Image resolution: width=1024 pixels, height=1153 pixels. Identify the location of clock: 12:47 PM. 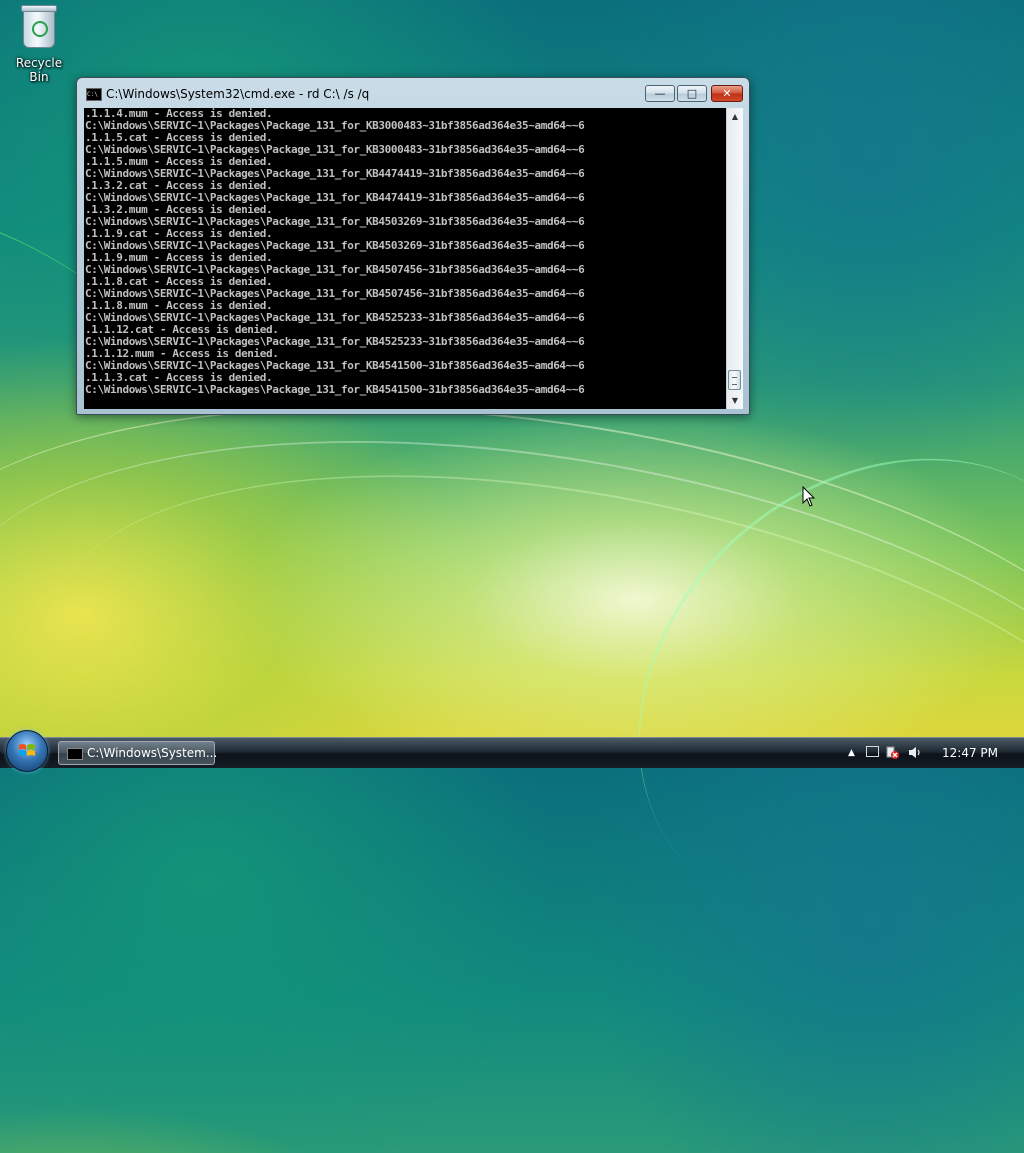
(970, 753).